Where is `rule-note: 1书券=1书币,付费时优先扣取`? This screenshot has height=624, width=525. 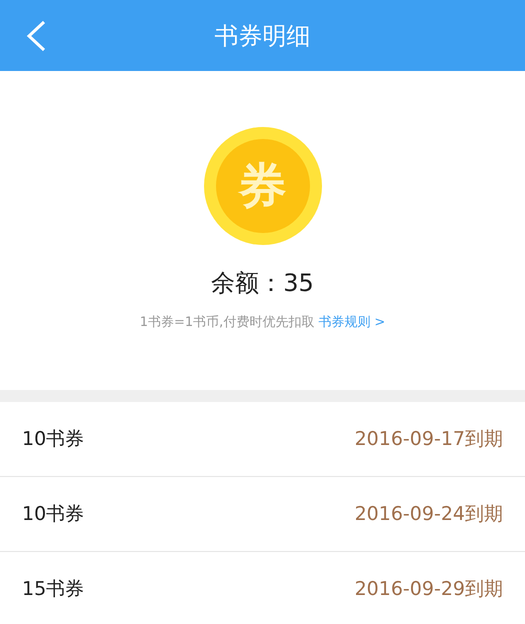 rule-note: 1书券=1书币,付费时优先扣取 is located at coordinates (227, 323).